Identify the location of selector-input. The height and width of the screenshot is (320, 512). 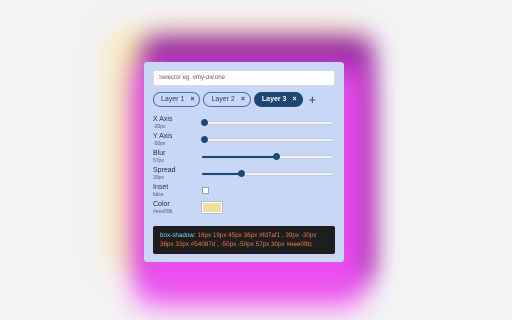
(244, 78).